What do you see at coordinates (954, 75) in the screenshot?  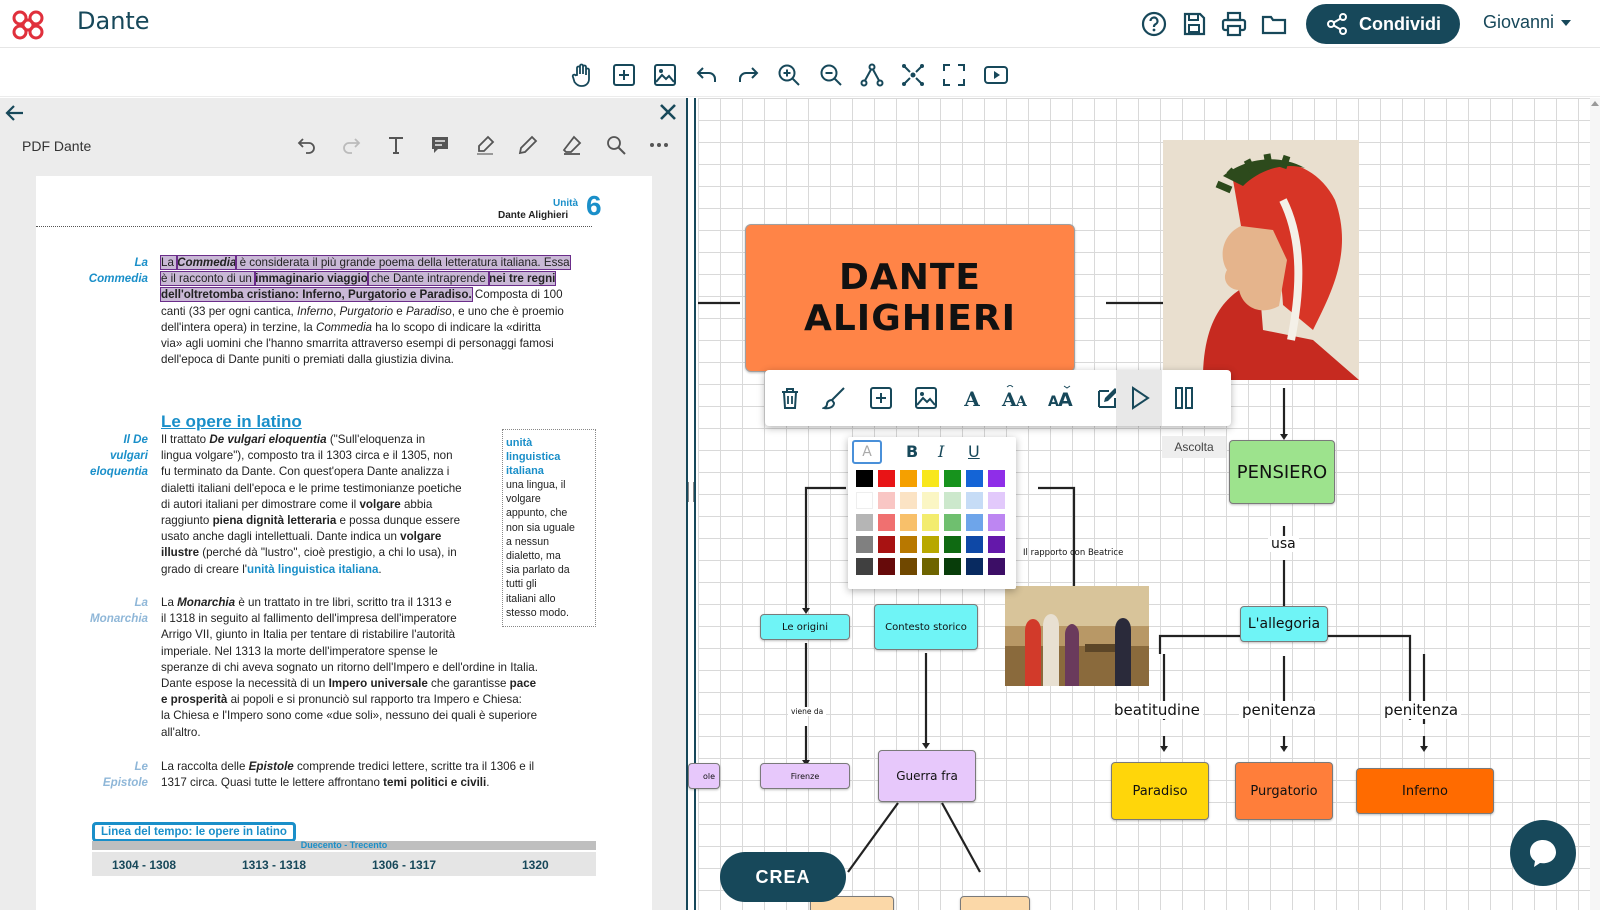 I see `fullscreen-icon` at bounding box center [954, 75].